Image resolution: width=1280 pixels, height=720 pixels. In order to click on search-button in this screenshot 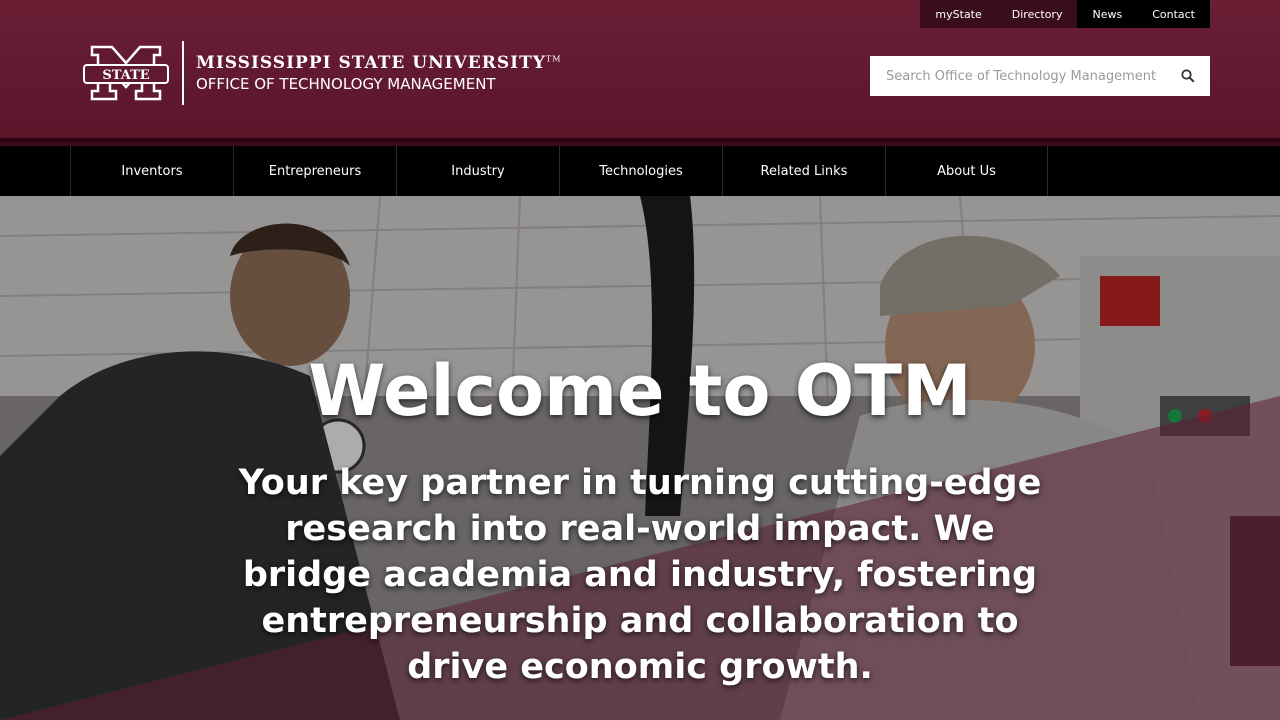, I will do `click(1188, 76)`.